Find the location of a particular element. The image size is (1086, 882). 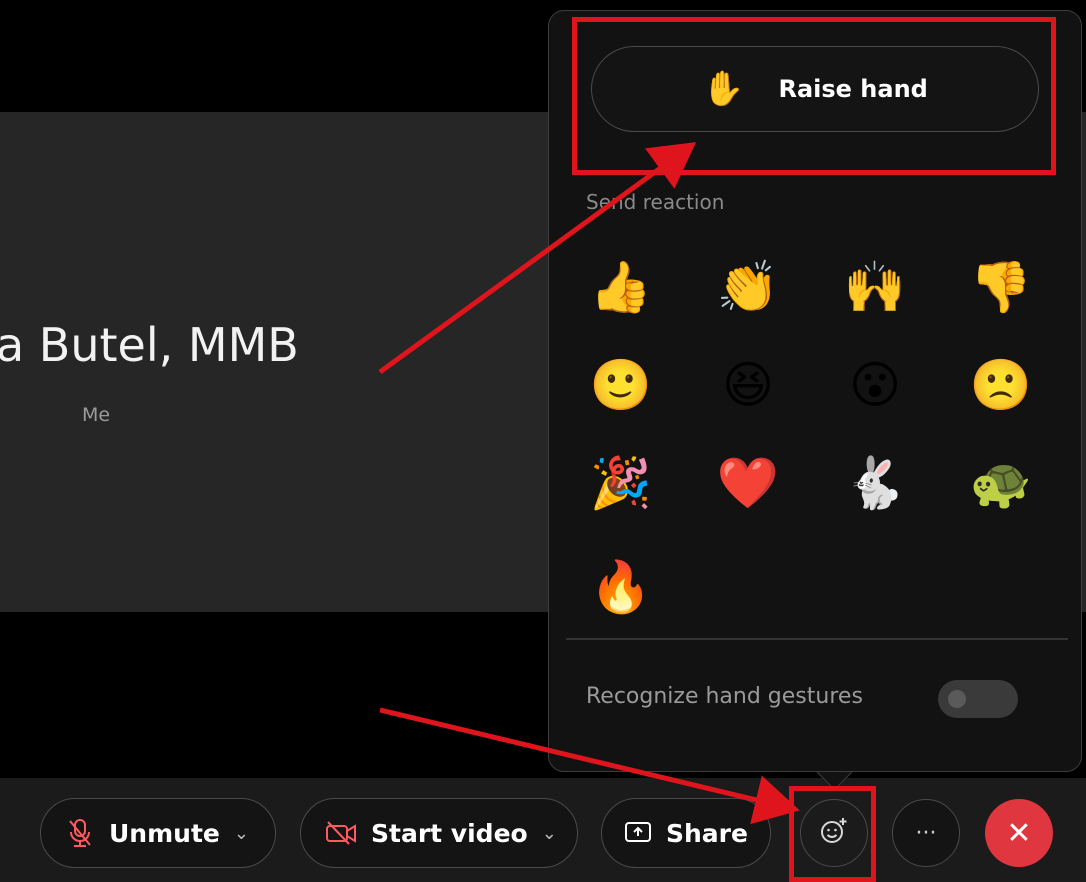

arrow-to-reactions-button is located at coordinates (589, 766).